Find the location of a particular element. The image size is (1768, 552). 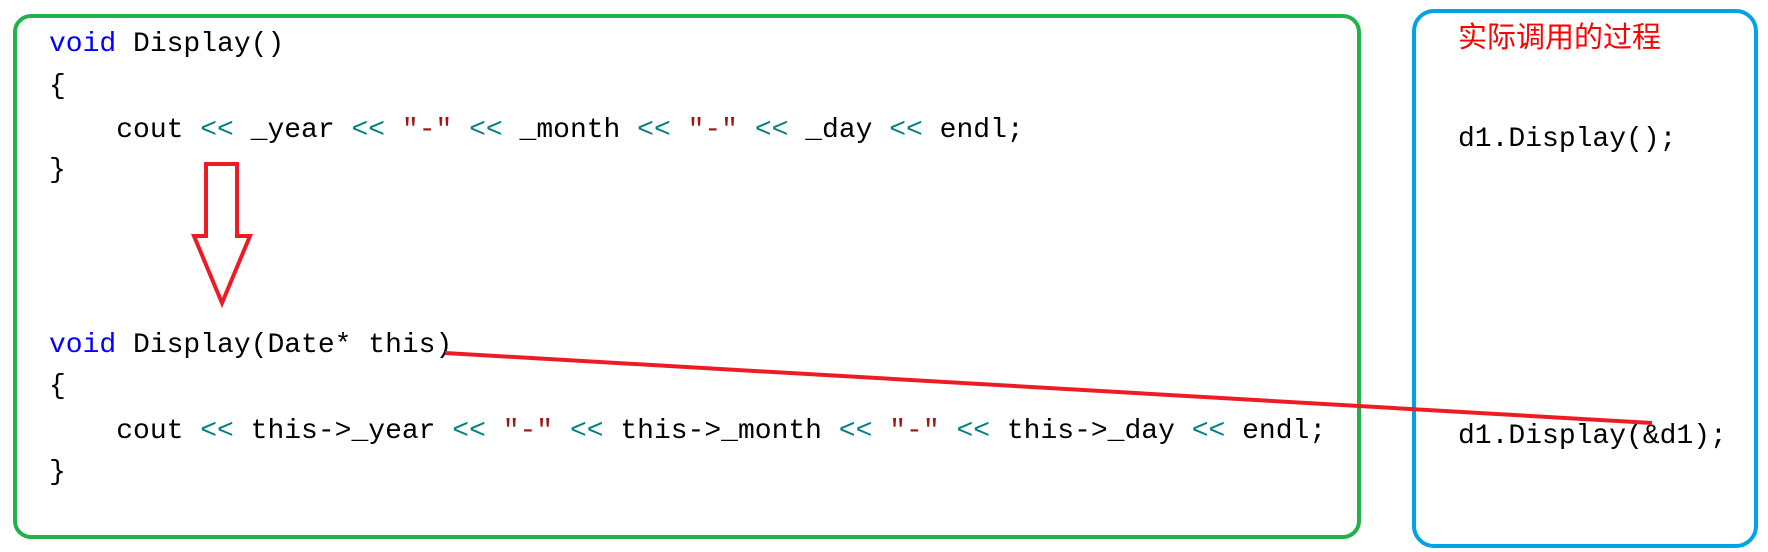

down-arrow-icon is located at coordinates (222, 235).